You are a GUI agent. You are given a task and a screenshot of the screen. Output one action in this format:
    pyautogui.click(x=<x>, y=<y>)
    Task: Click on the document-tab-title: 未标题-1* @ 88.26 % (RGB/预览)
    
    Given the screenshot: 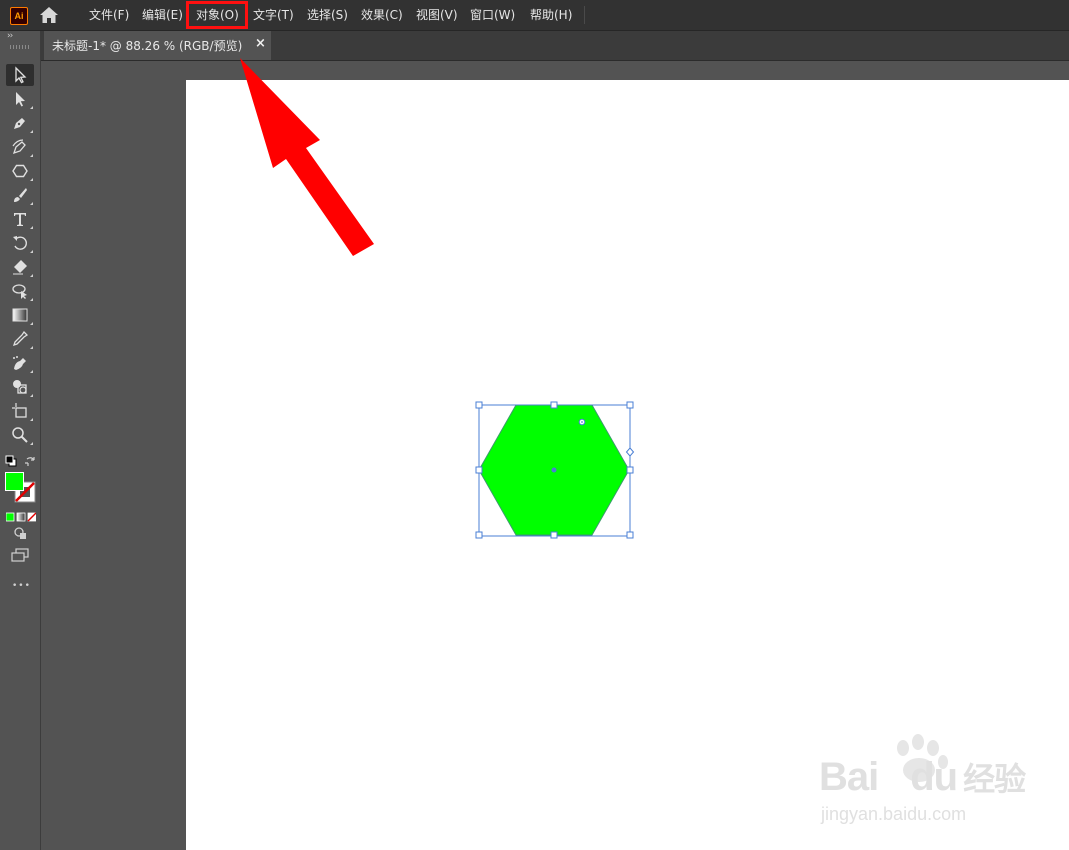 What is the action you would take?
    pyautogui.click(x=147, y=46)
    